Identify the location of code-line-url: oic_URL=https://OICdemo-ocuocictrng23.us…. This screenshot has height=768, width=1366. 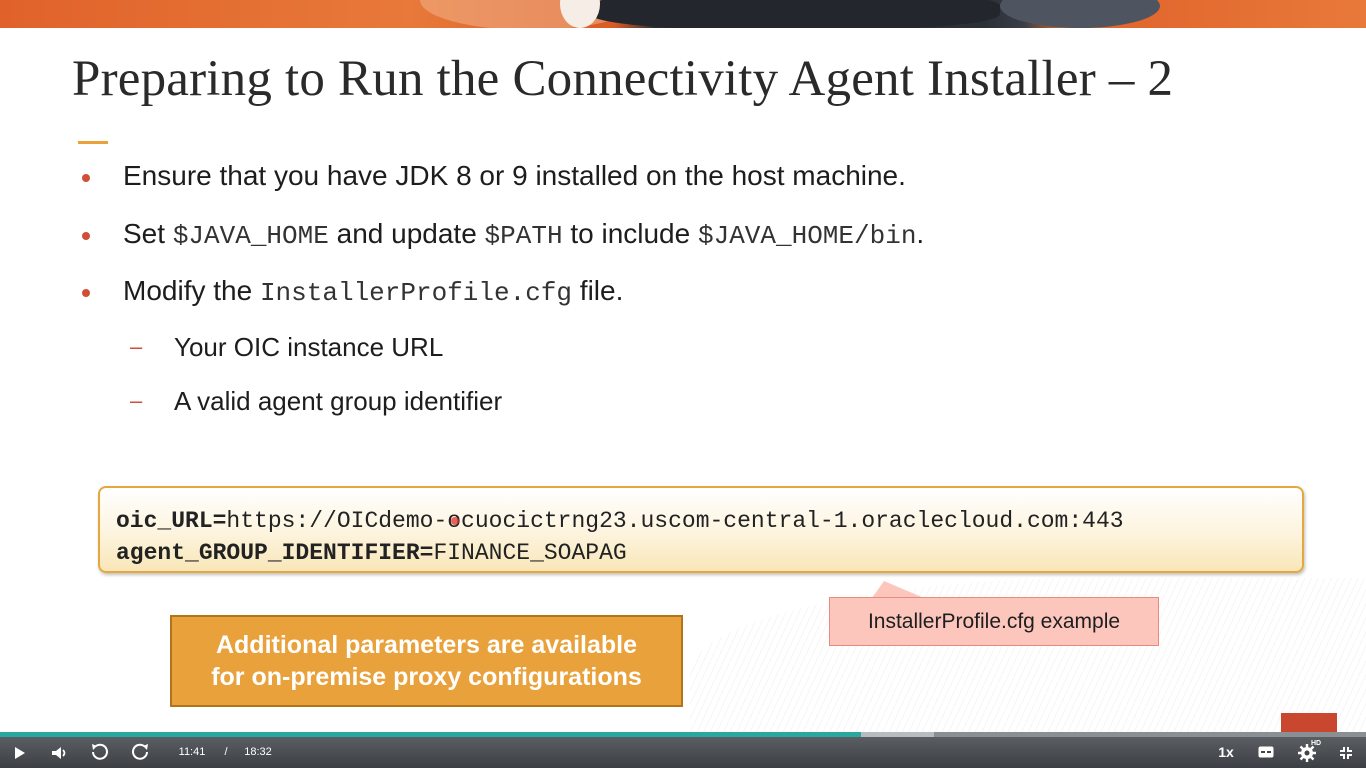
(620, 521).